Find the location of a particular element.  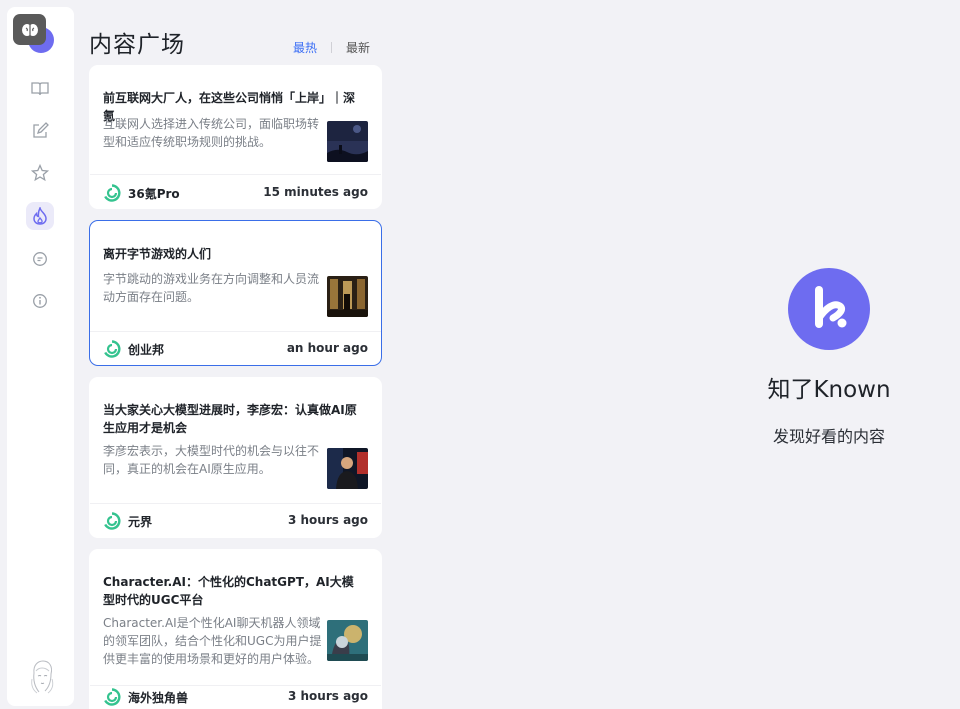

tab-latest: 最新 is located at coordinates (358, 47).